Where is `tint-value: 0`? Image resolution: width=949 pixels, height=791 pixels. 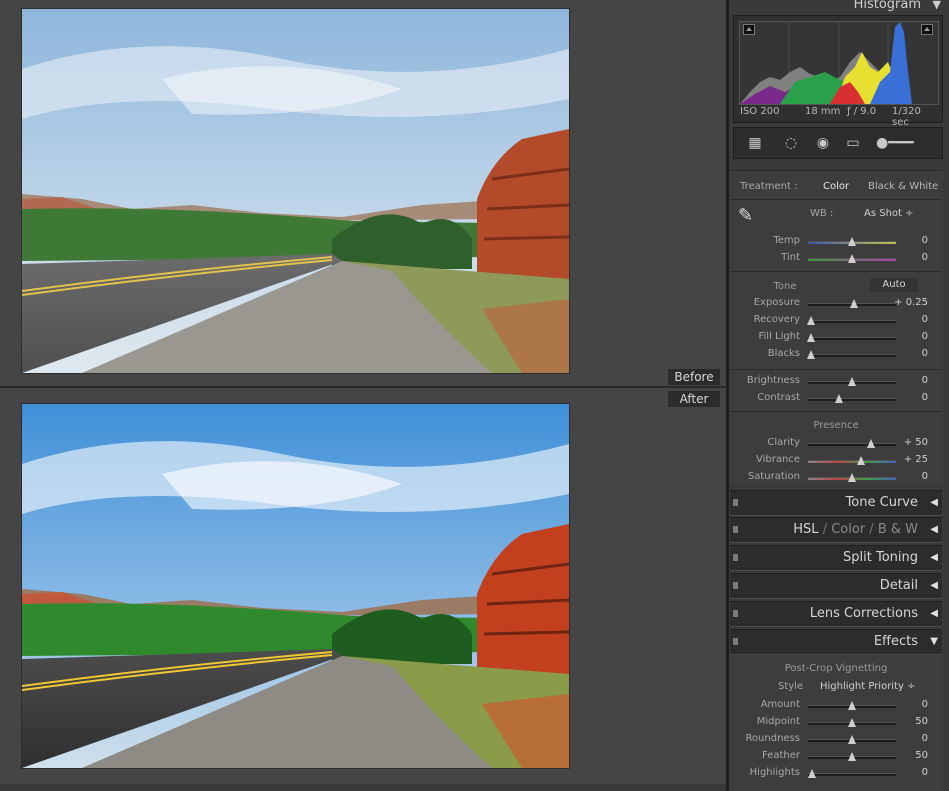 tint-value: 0 is located at coordinates (908, 257).